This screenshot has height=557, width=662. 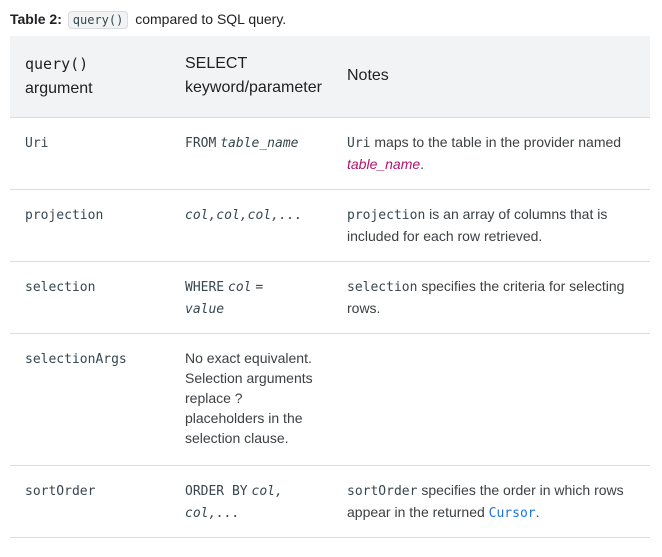 What do you see at coordinates (64, 215) in the screenshot?
I see `argument-cell: projection` at bounding box center [64, 215].